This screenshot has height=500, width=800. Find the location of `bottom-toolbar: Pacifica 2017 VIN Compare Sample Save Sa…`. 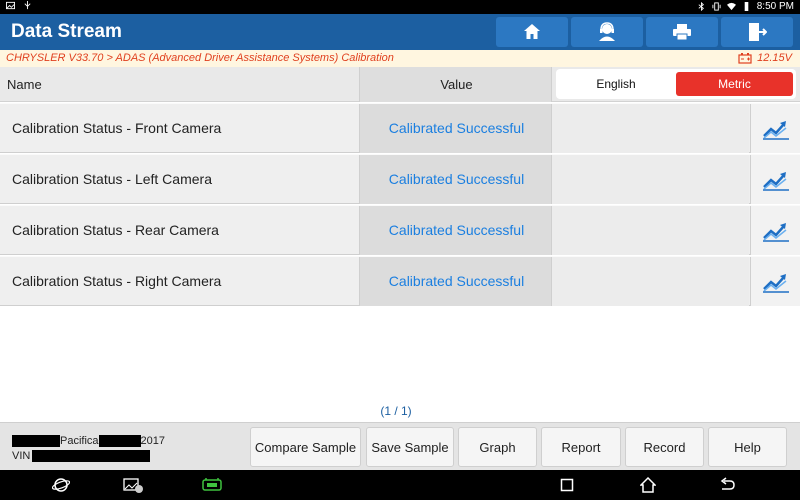

bottom-toolbar: Pacifica 2017 VIN Compare Sample Save Sa… is located at coordinates (400, 446).